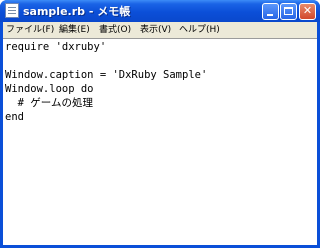  I want to click on code-line: Window.loop do, so click(49, 89).